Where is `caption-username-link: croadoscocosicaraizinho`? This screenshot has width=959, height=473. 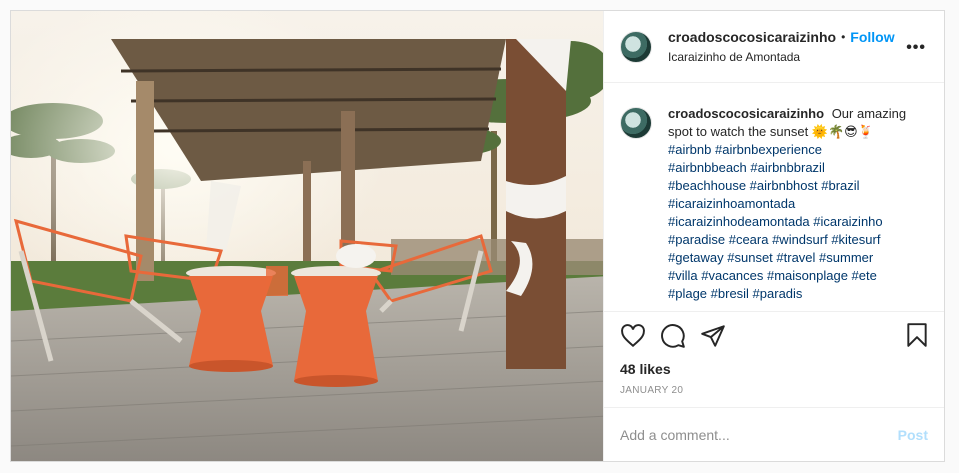 caption-username-link: croadoscocosicaraizinho is located at coordinates (746, 113).